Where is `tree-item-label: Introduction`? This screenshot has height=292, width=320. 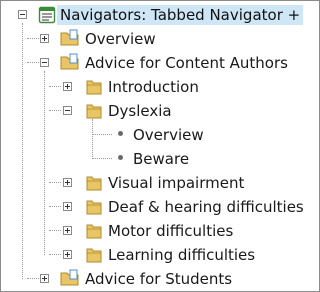
tree-item-label: Introduction is located at coordinates (153, 87).